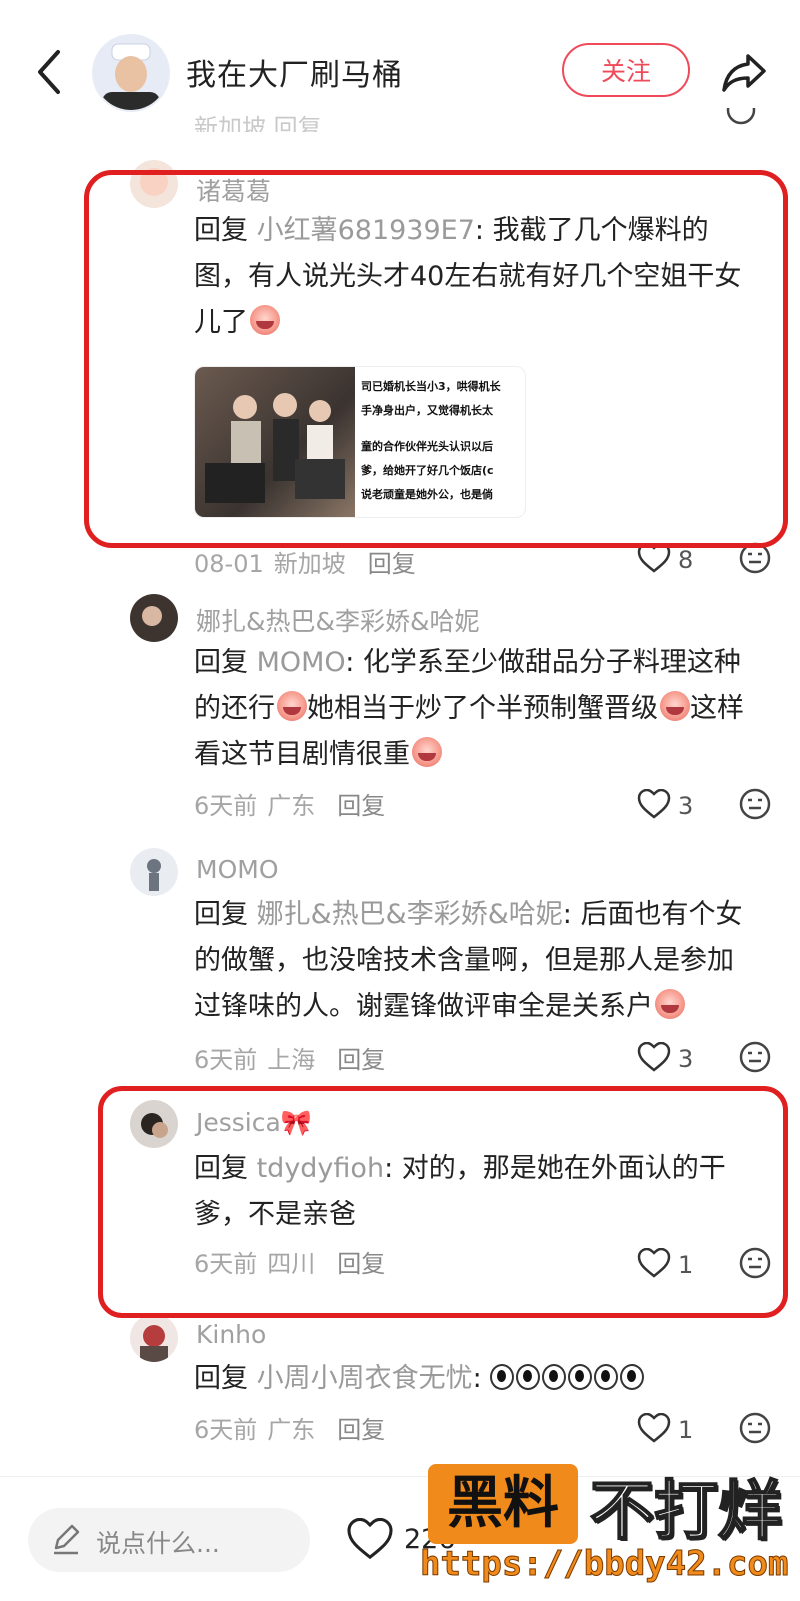 The image size is (800, 1601). Describe the element at coordinates (50, 72) in the screenshot. I see `back-arrow-icon` at that location.